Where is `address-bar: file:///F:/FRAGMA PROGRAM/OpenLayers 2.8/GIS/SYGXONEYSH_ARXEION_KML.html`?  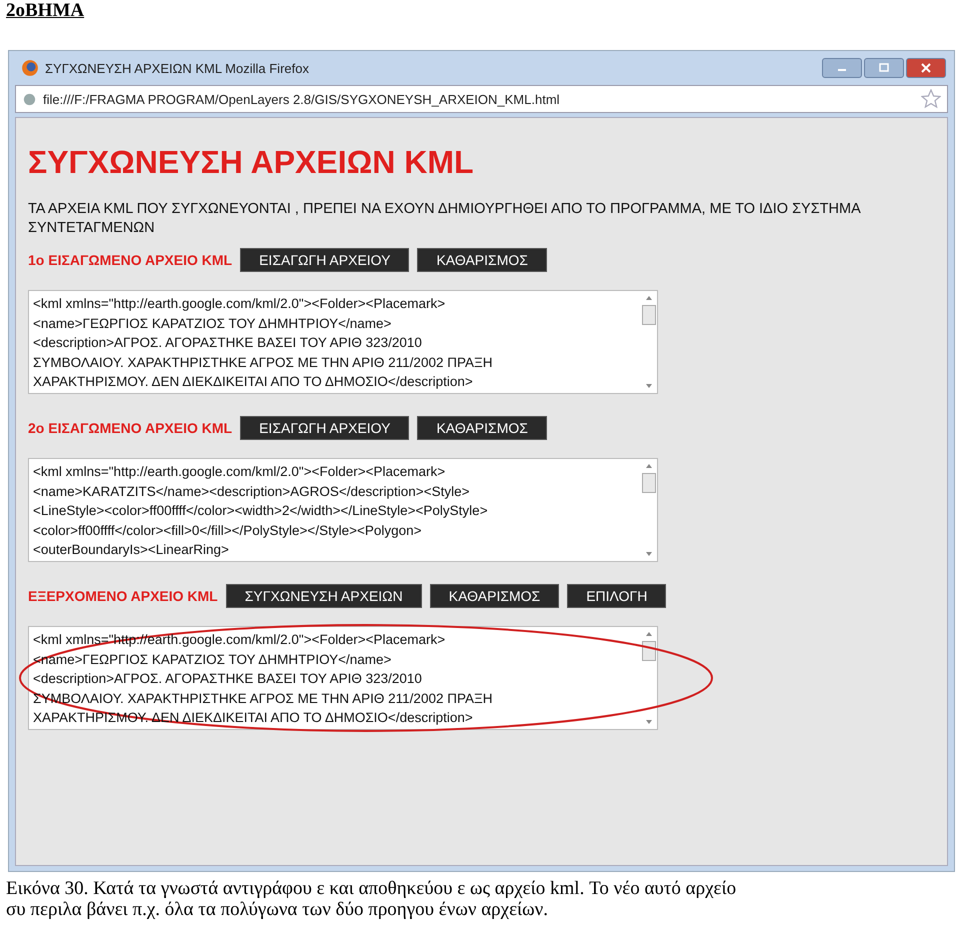 address-bar: file:///F:/FRAGMA PROGRAM/OpenLayers 2.8/GIS/SYGXONEYSH_ARXEION_KML.html is located at coordinates (481, 99).